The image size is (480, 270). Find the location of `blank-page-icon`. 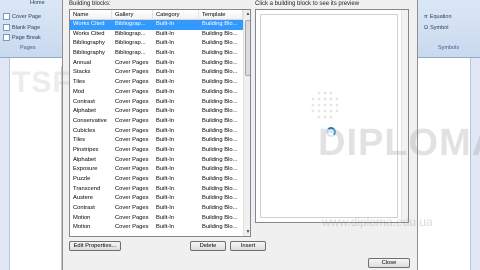

blank-page-icon is located at coordinates (6, 27).